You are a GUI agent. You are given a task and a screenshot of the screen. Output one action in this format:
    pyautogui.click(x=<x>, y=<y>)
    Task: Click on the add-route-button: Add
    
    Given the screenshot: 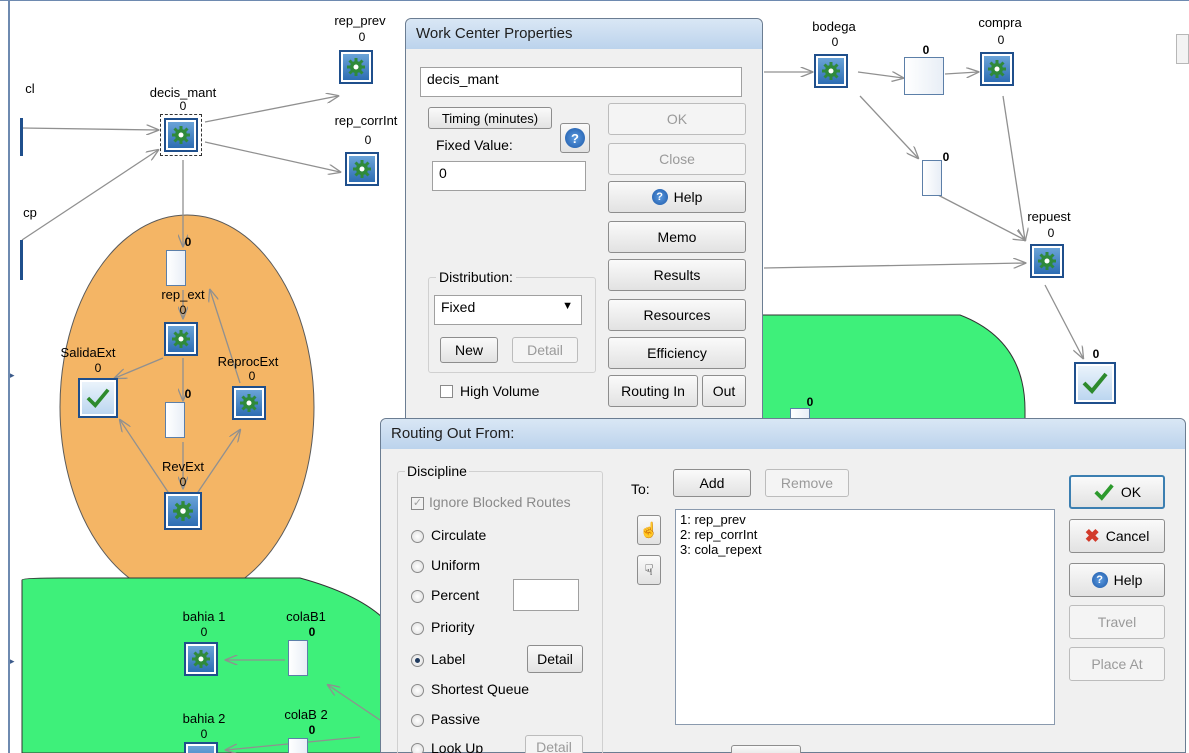 What is the action you would take?
    pyautogui.click(x=712, y=483)
    